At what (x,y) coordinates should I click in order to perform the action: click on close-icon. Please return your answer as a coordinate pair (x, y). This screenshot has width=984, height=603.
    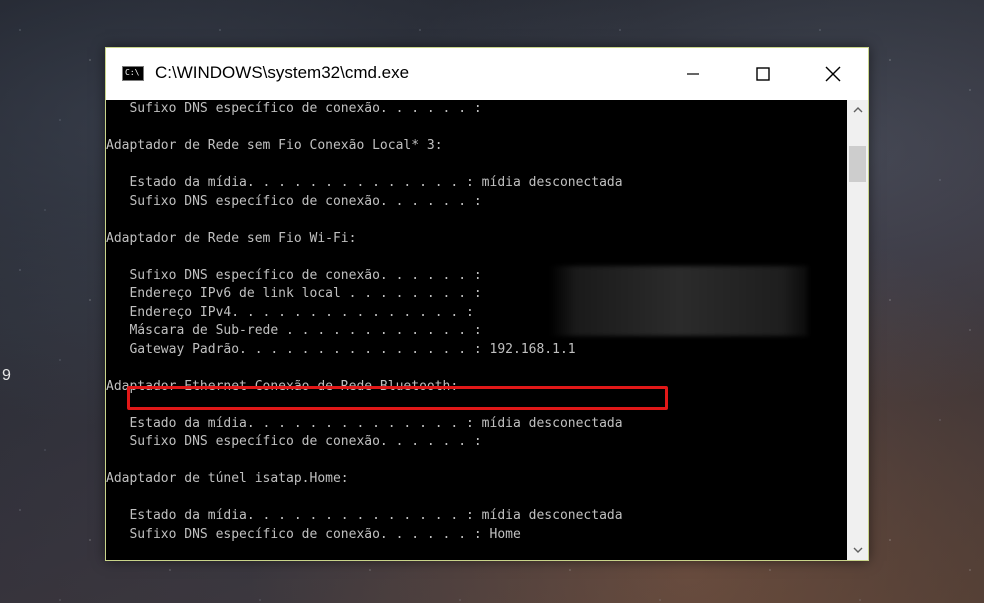
    Looking at the image, I should click on (833, 74).